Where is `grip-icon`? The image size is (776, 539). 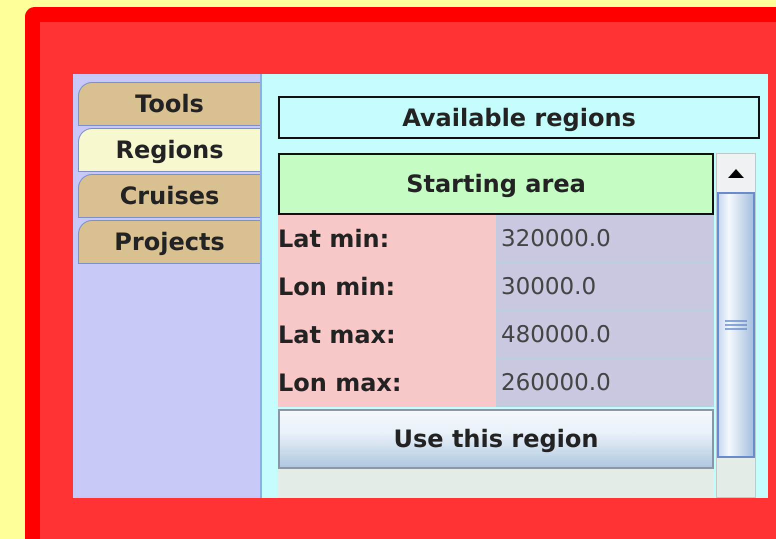
grip-icon is located at coordinates (736, 325).